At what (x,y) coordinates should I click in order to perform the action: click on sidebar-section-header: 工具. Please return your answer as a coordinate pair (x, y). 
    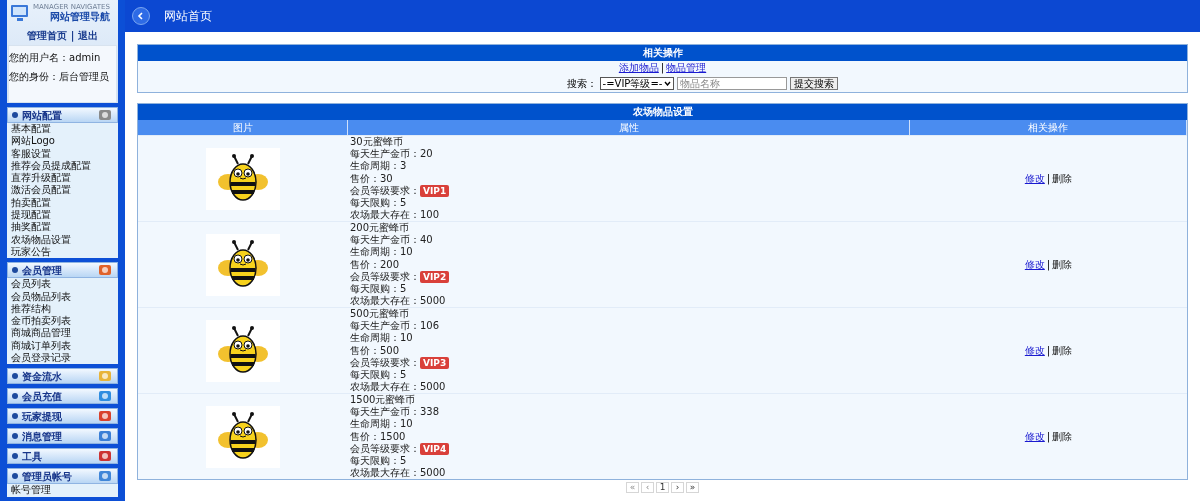
    Looking at the image, I should click on (62, 456).